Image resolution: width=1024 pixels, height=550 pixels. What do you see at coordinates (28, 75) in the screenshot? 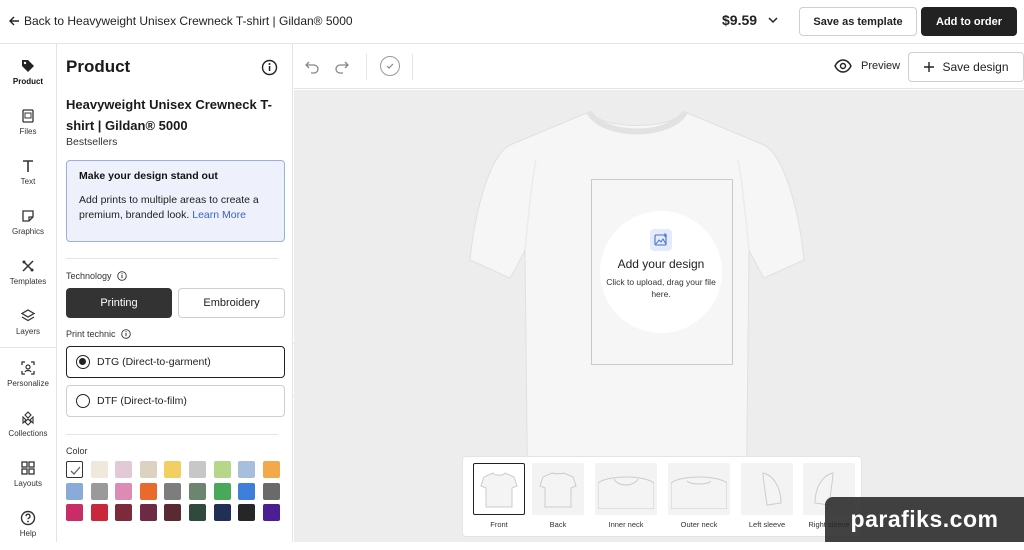
I see `nav-item-product: Product` at bounding box center [28, 75].